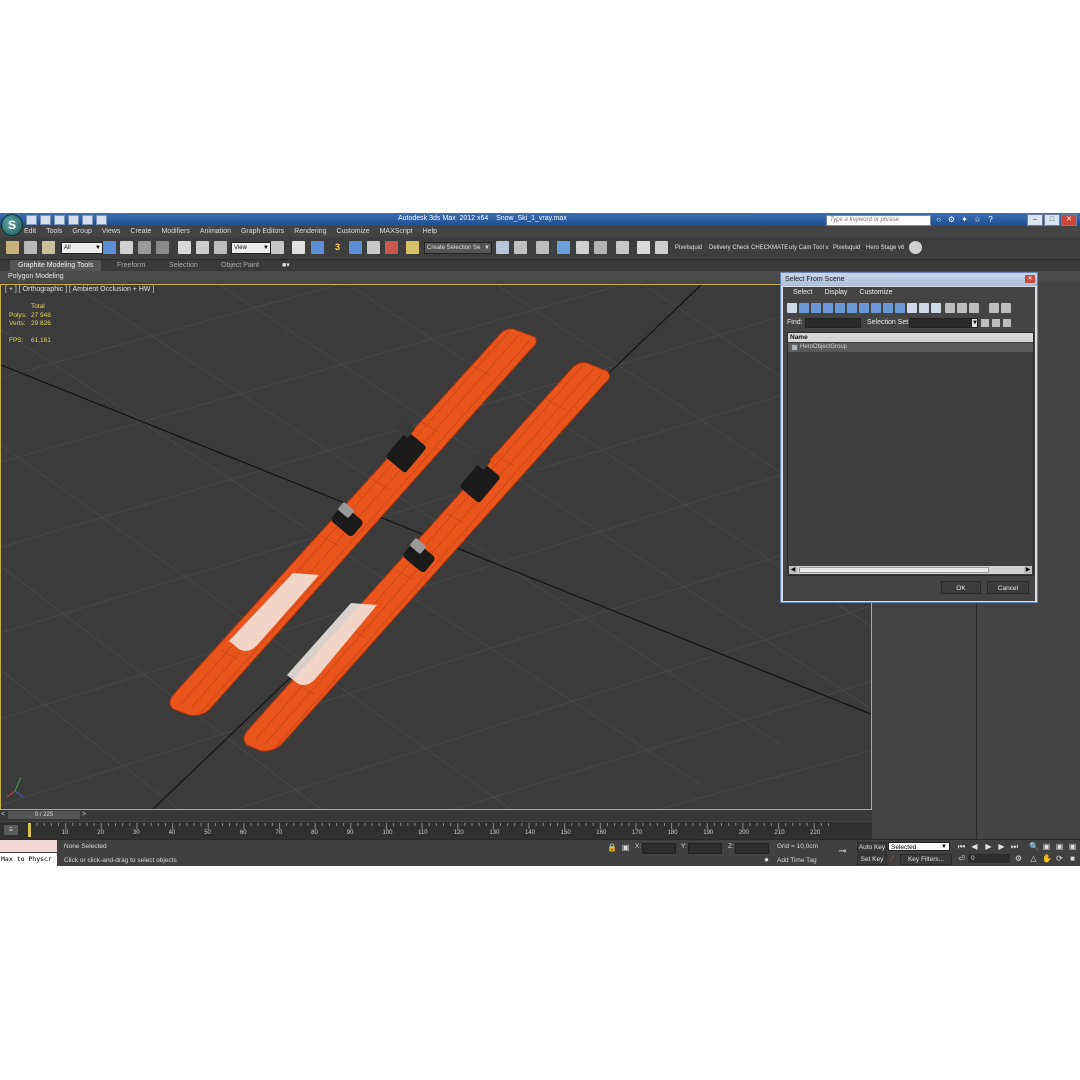 This screenshot has height=1080, width=1080. Describe the element at coordinates (909, 279) in the screenshot. I see `dialog-title: Select From Scene` at that location.